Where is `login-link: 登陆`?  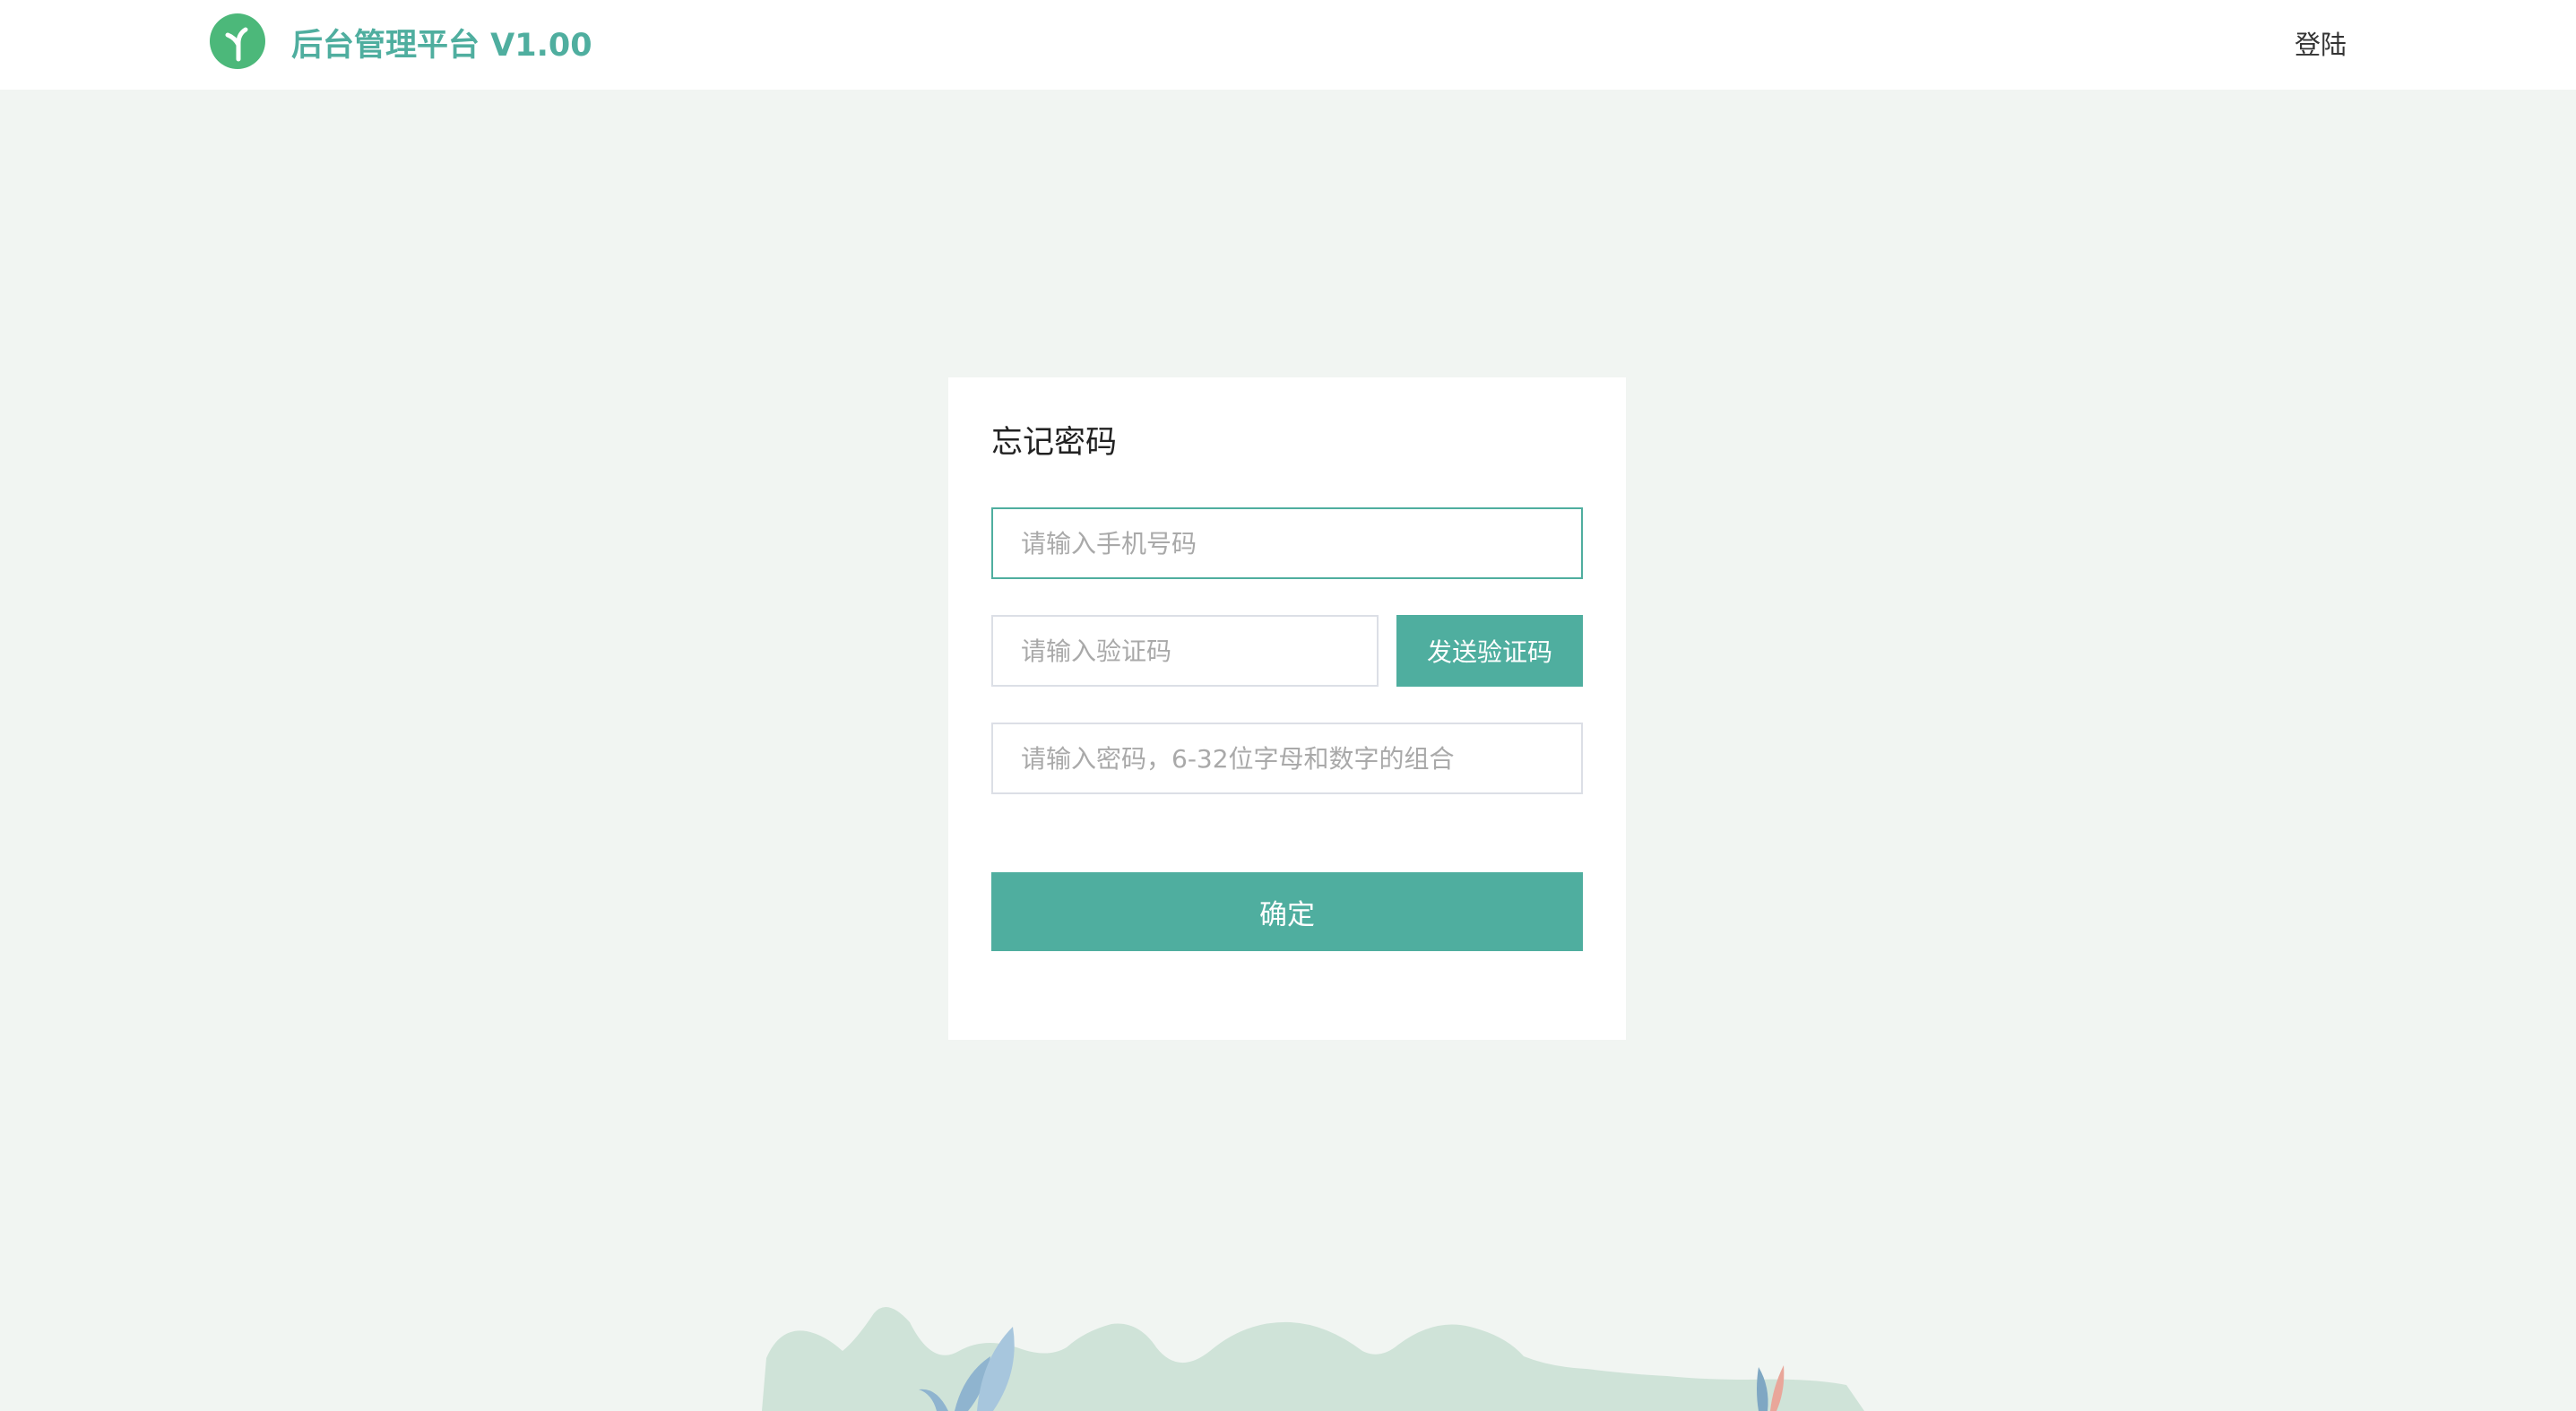
login-link: 登陆 is located at coordinates (2321, 45).